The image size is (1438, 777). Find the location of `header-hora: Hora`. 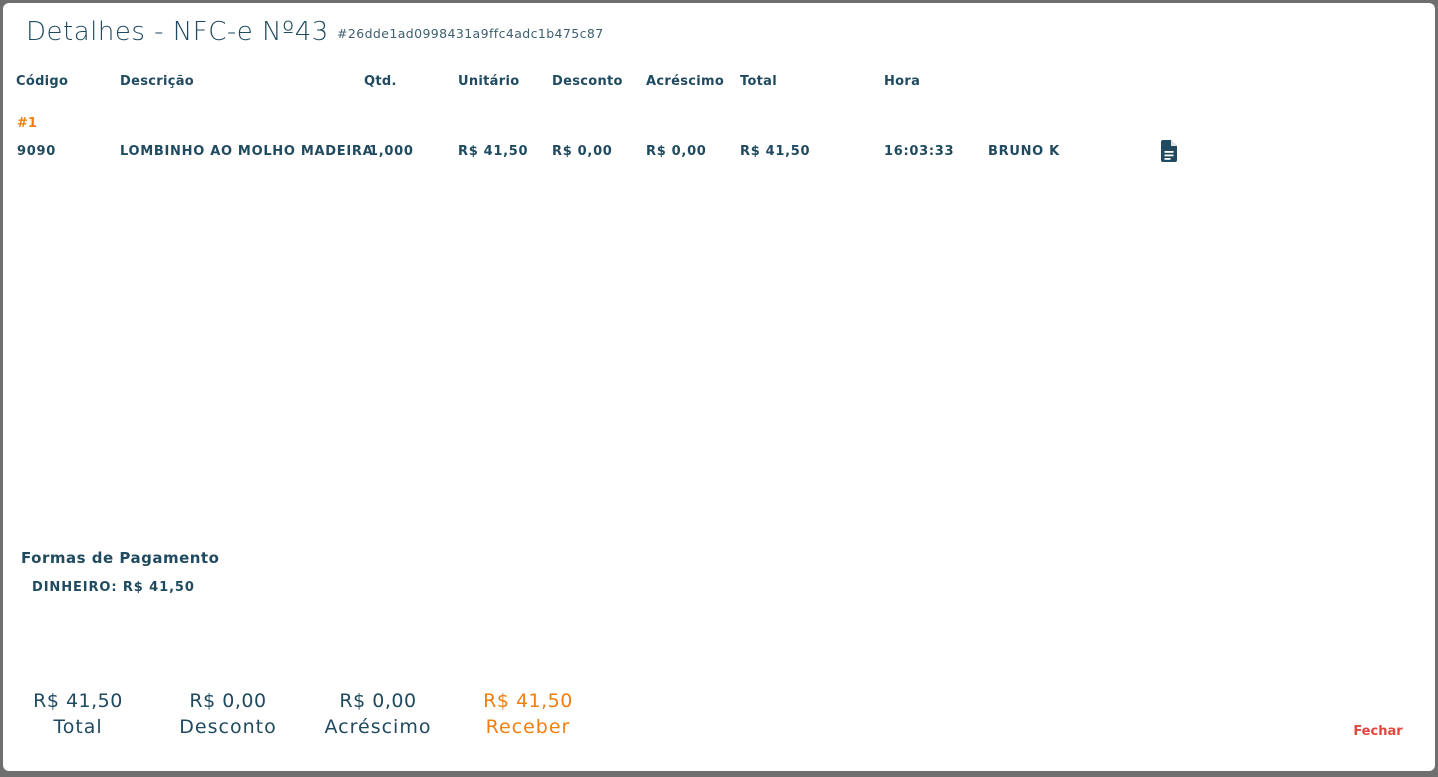

header-hora: Hora is located at coordinates (902, 81).